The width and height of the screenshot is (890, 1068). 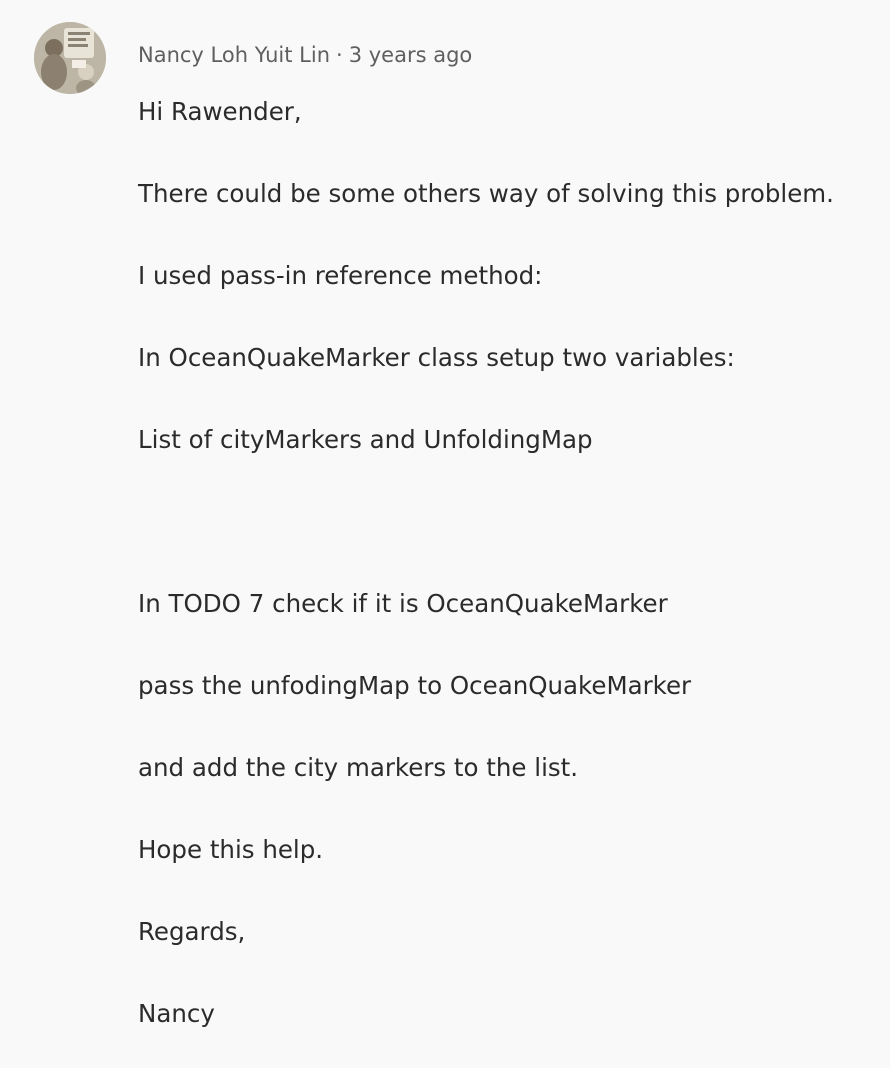 What do you see at coordinates (365, 439) in the screenshot?
I see `comment-line: List of cityMarkers and UnfoldingMap` at bounding box center [365, 439].